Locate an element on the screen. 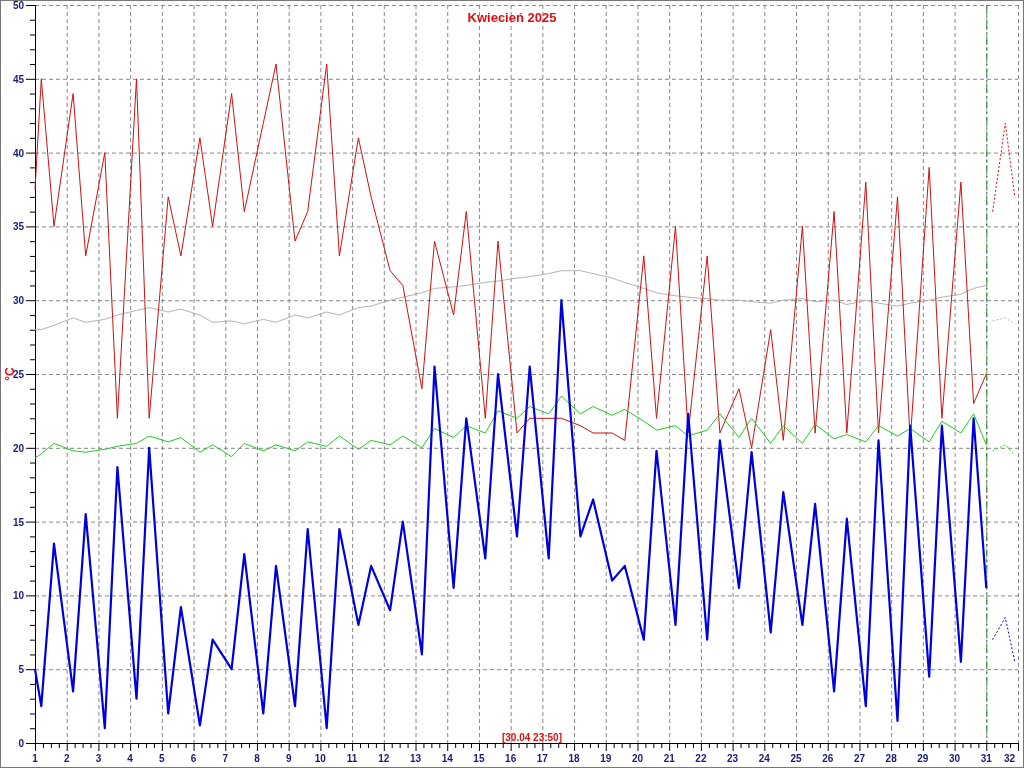 The width and height of the screenshot is (1024, 768). tick-label: 50 is located at coordinates (18, 5).